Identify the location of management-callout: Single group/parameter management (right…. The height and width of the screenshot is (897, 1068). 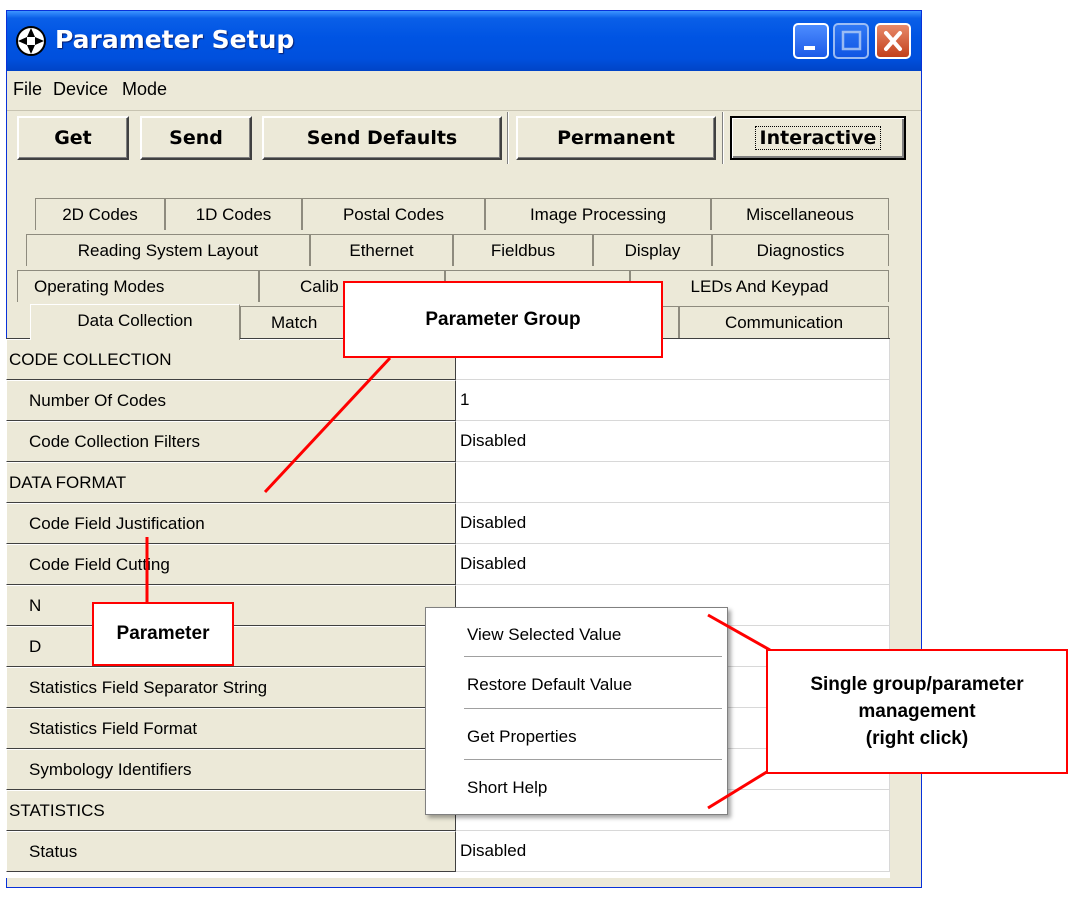
(917, 711).